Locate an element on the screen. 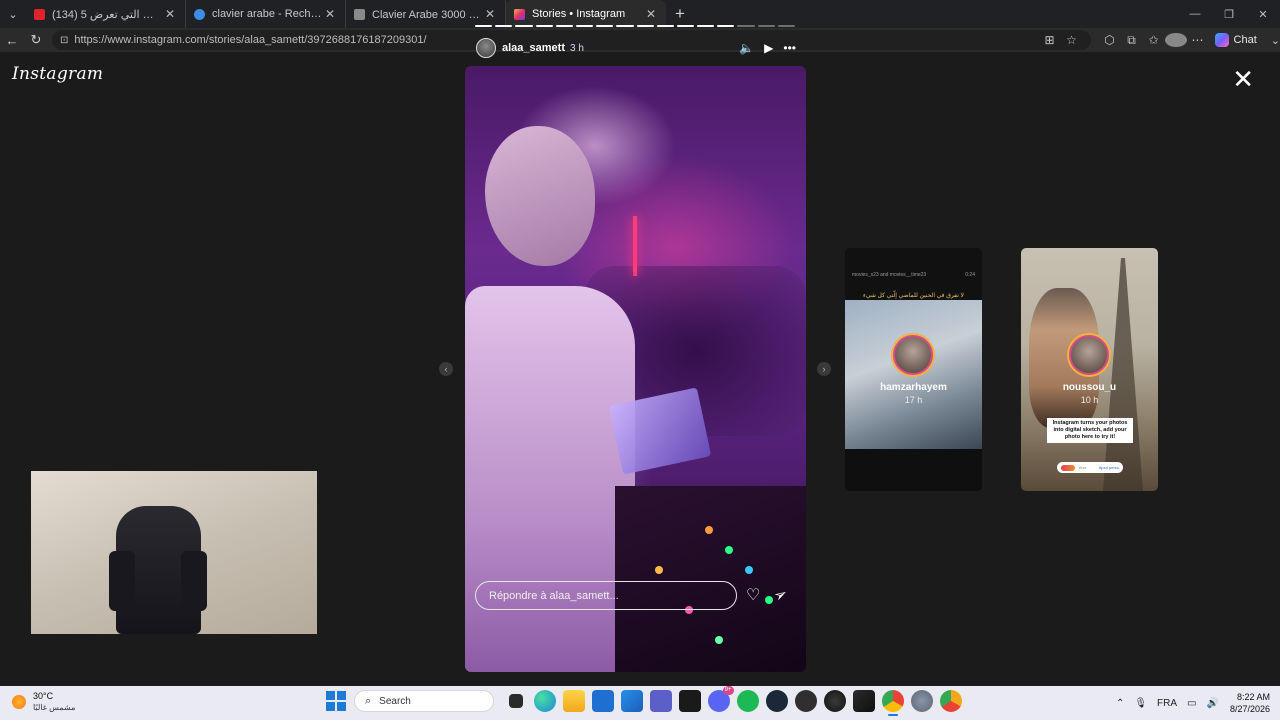  site-info-icon: ⊡ is located at coordinates (64, 40).